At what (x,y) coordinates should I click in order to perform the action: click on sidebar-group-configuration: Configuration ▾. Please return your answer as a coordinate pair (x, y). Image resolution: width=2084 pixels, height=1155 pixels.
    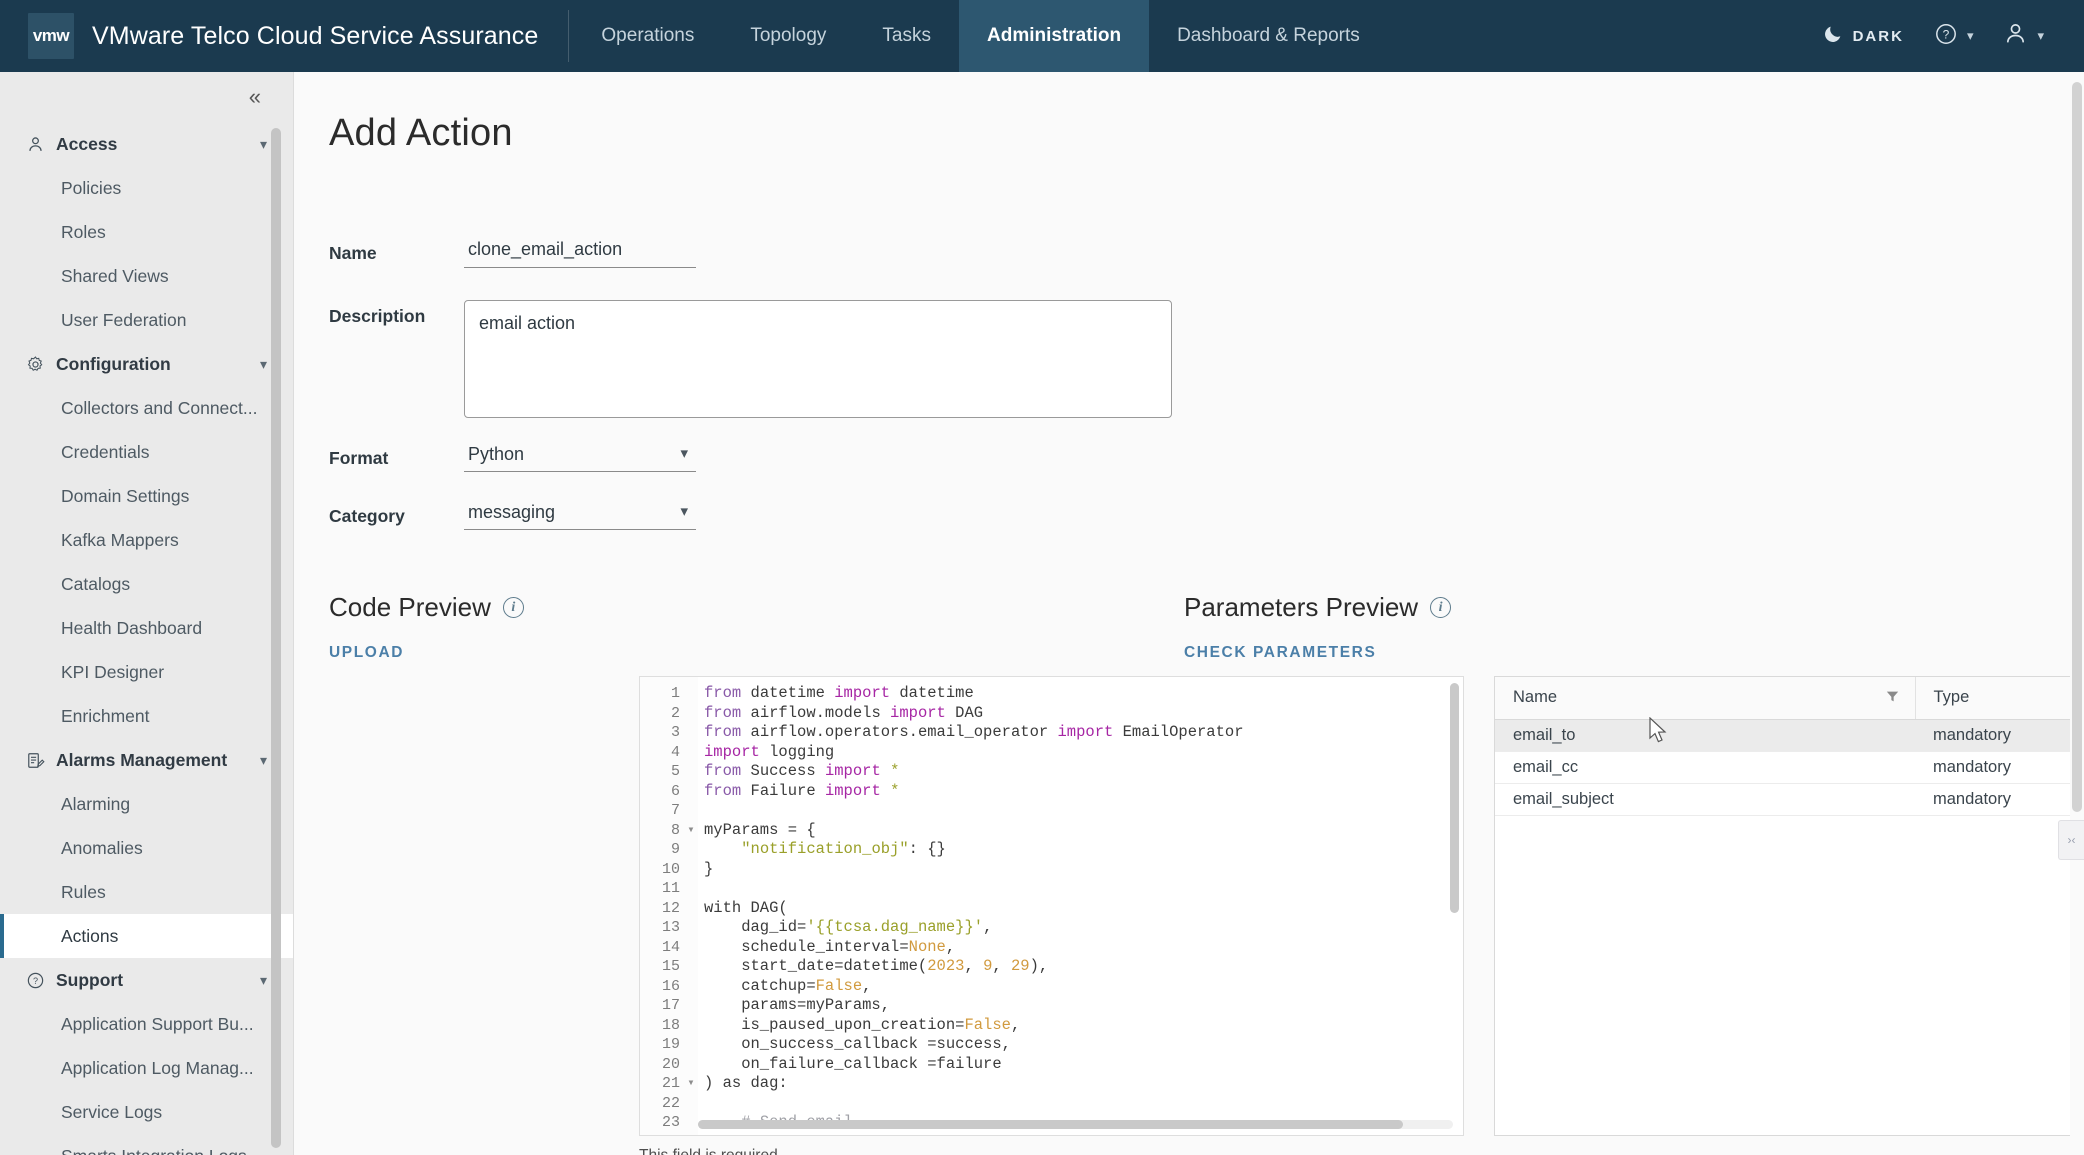
    Looking at the image, I should click on (146, 364).